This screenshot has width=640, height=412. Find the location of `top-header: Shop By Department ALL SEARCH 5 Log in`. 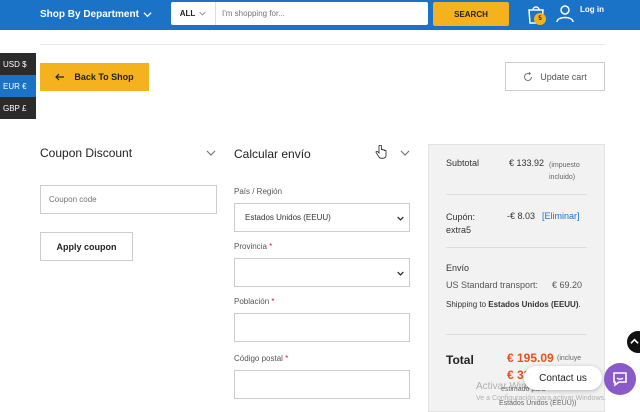

top-header: Shop By Department ALL SEARCH 5 Log in is located at coordinates (320, 15).